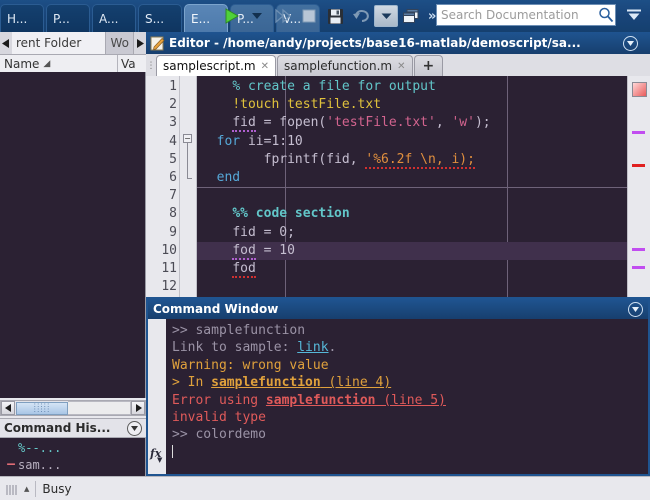  What do you see at coordinates (412, 233) in the screenshot?
I see `code-line: fid = 0;` at bounding box center [412, 233].